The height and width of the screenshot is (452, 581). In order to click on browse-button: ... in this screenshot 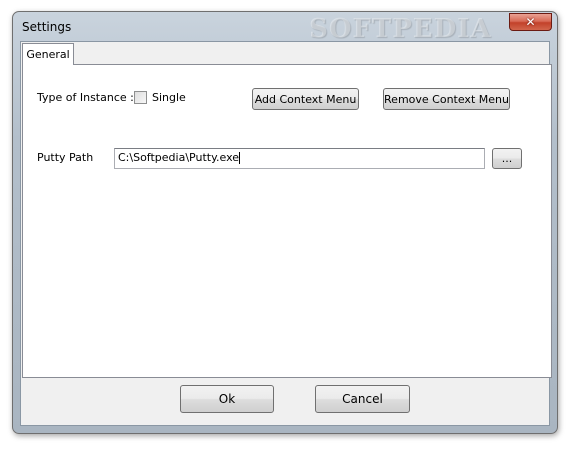, I will do `click(507, 158)`.